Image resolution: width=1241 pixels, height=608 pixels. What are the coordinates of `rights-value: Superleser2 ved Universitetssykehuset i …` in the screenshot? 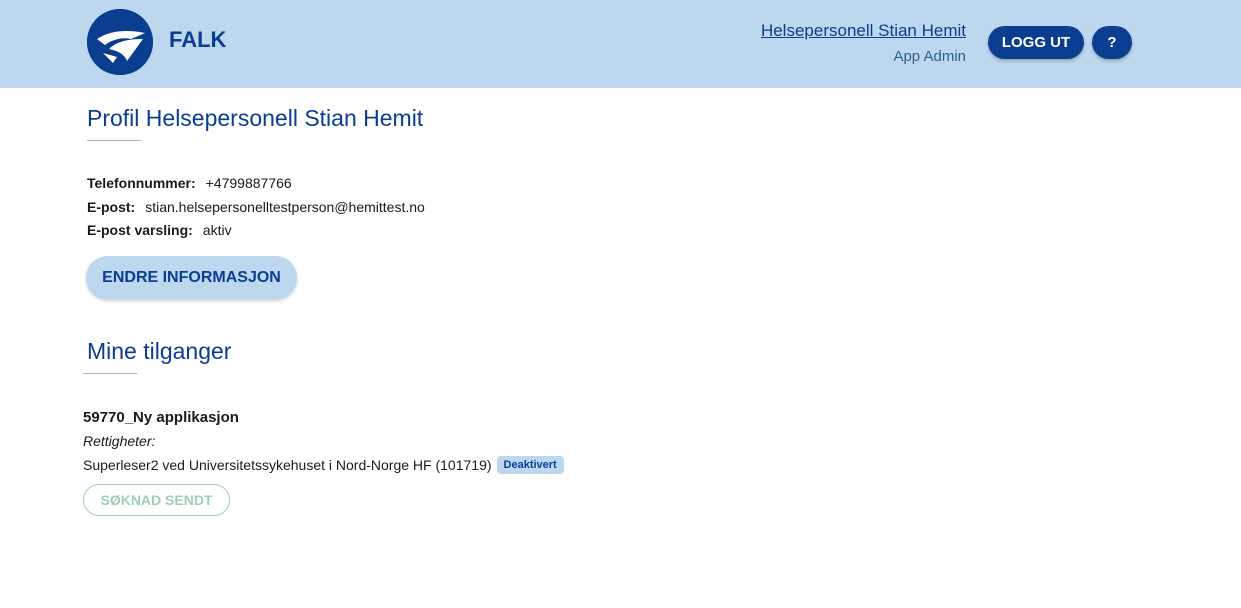 It's located at (287, 465).